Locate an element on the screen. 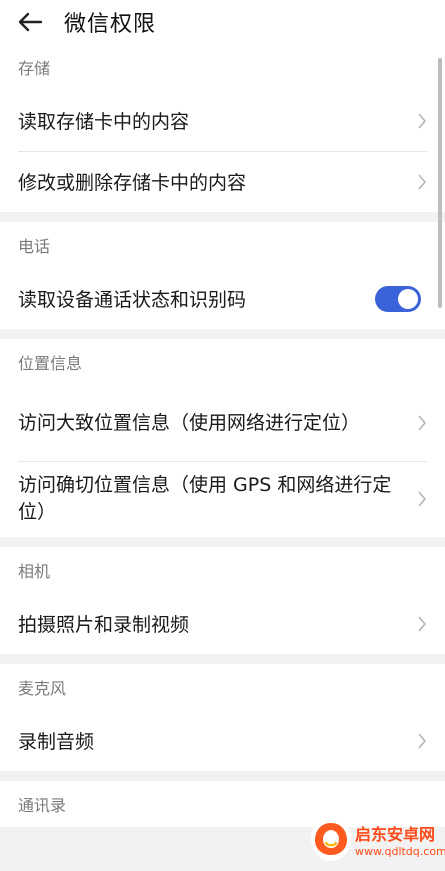 This screenshot has height=871, width=445. permission-precise-location: 访问确切位置信息（使用 GPS 和网络进行定位） is located at coordinates (222, 499).